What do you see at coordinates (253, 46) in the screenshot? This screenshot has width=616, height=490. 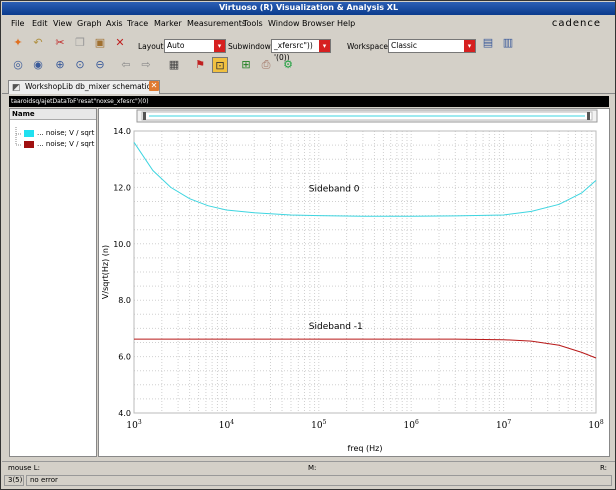 I see `subwindows-label: Subwindows:` at bounding box center [253, 46].